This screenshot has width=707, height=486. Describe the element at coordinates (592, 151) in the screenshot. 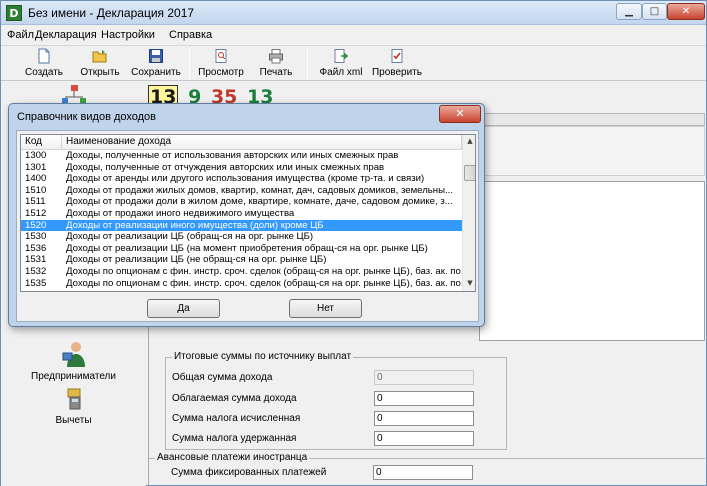

I see `sources-list` at that location.